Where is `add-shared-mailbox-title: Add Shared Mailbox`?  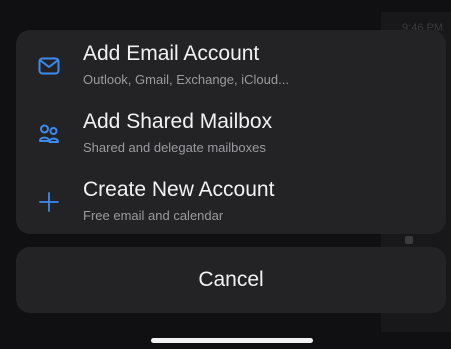 add-shared-mailbox-title: Add Shared Mailbox is located at coordinates (178, 121).